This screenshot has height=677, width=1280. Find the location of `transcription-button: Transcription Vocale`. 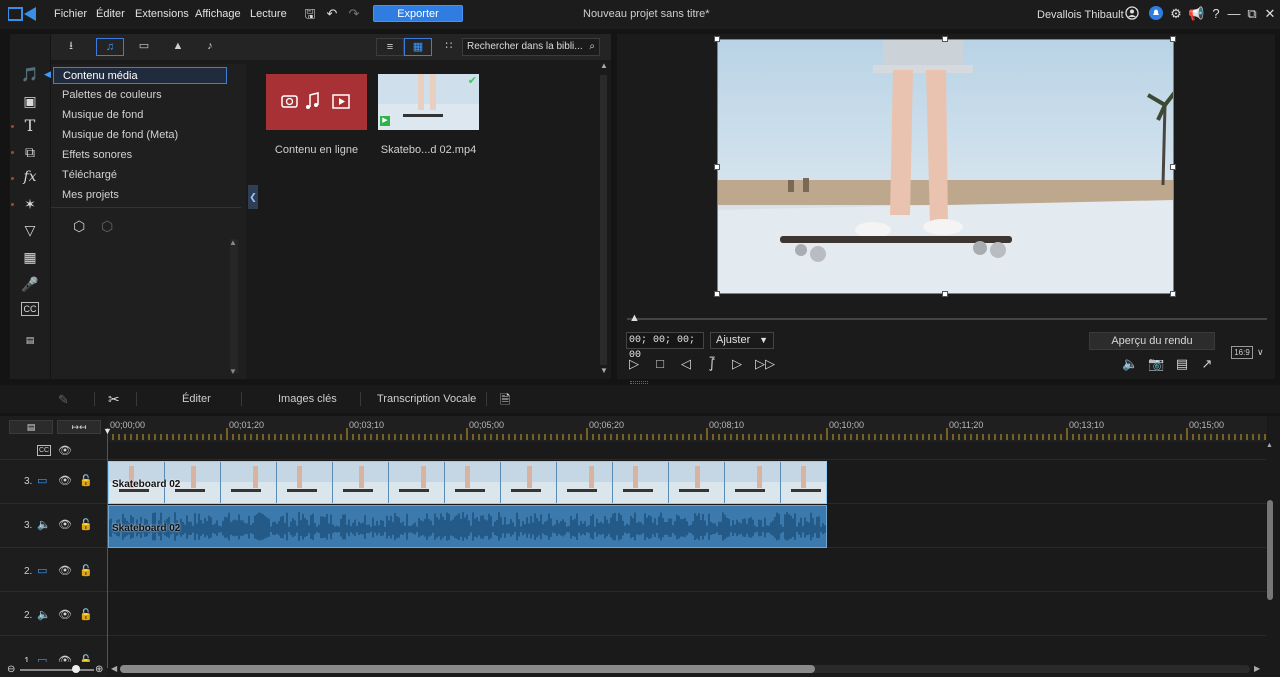

transcription-button: Transcription Vocale is located at coordinates (426, 399).